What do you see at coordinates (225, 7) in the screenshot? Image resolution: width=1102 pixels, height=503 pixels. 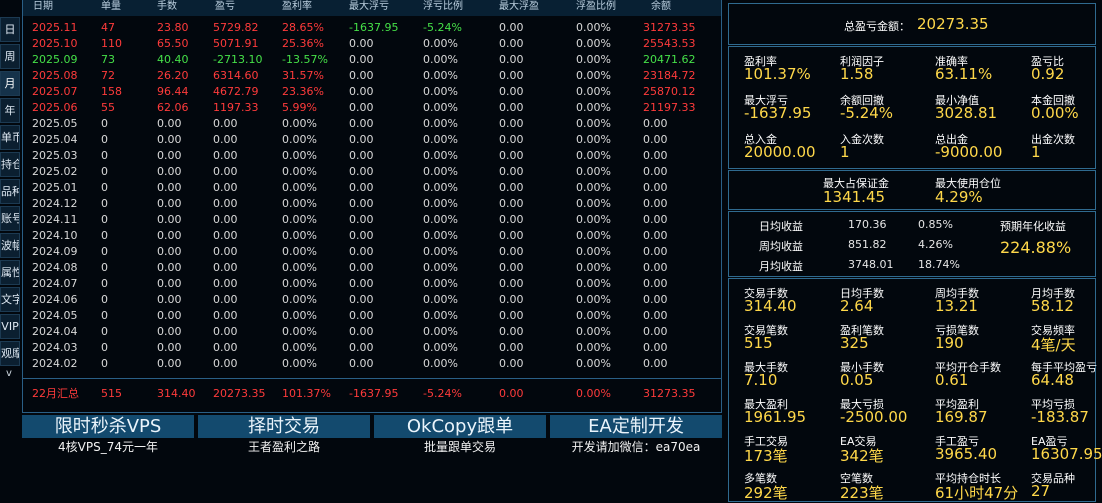 I see `column-header: 盈亏` at bounding box center [225, 7].